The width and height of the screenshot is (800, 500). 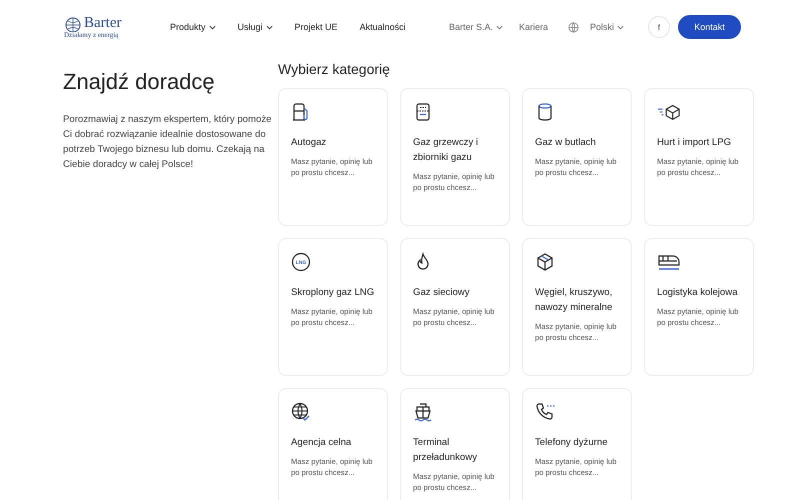 What do you see at coordinates (475, 27) in the screenshot?
I see `company-link: Barter S.A.` at bounding box center [475, 27].